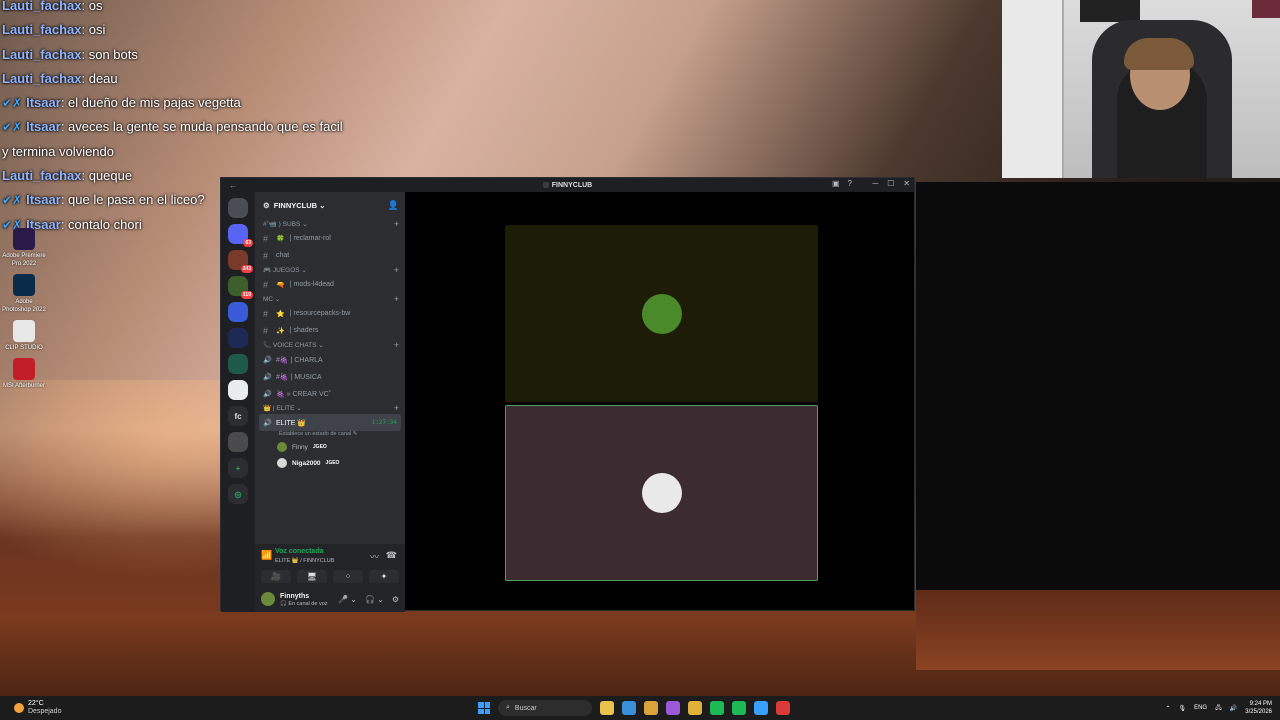 The image size is (1280, 720). Describe the element at coordinates (906, 183) in the screenshot. I see `close-button: ✕` at that location.